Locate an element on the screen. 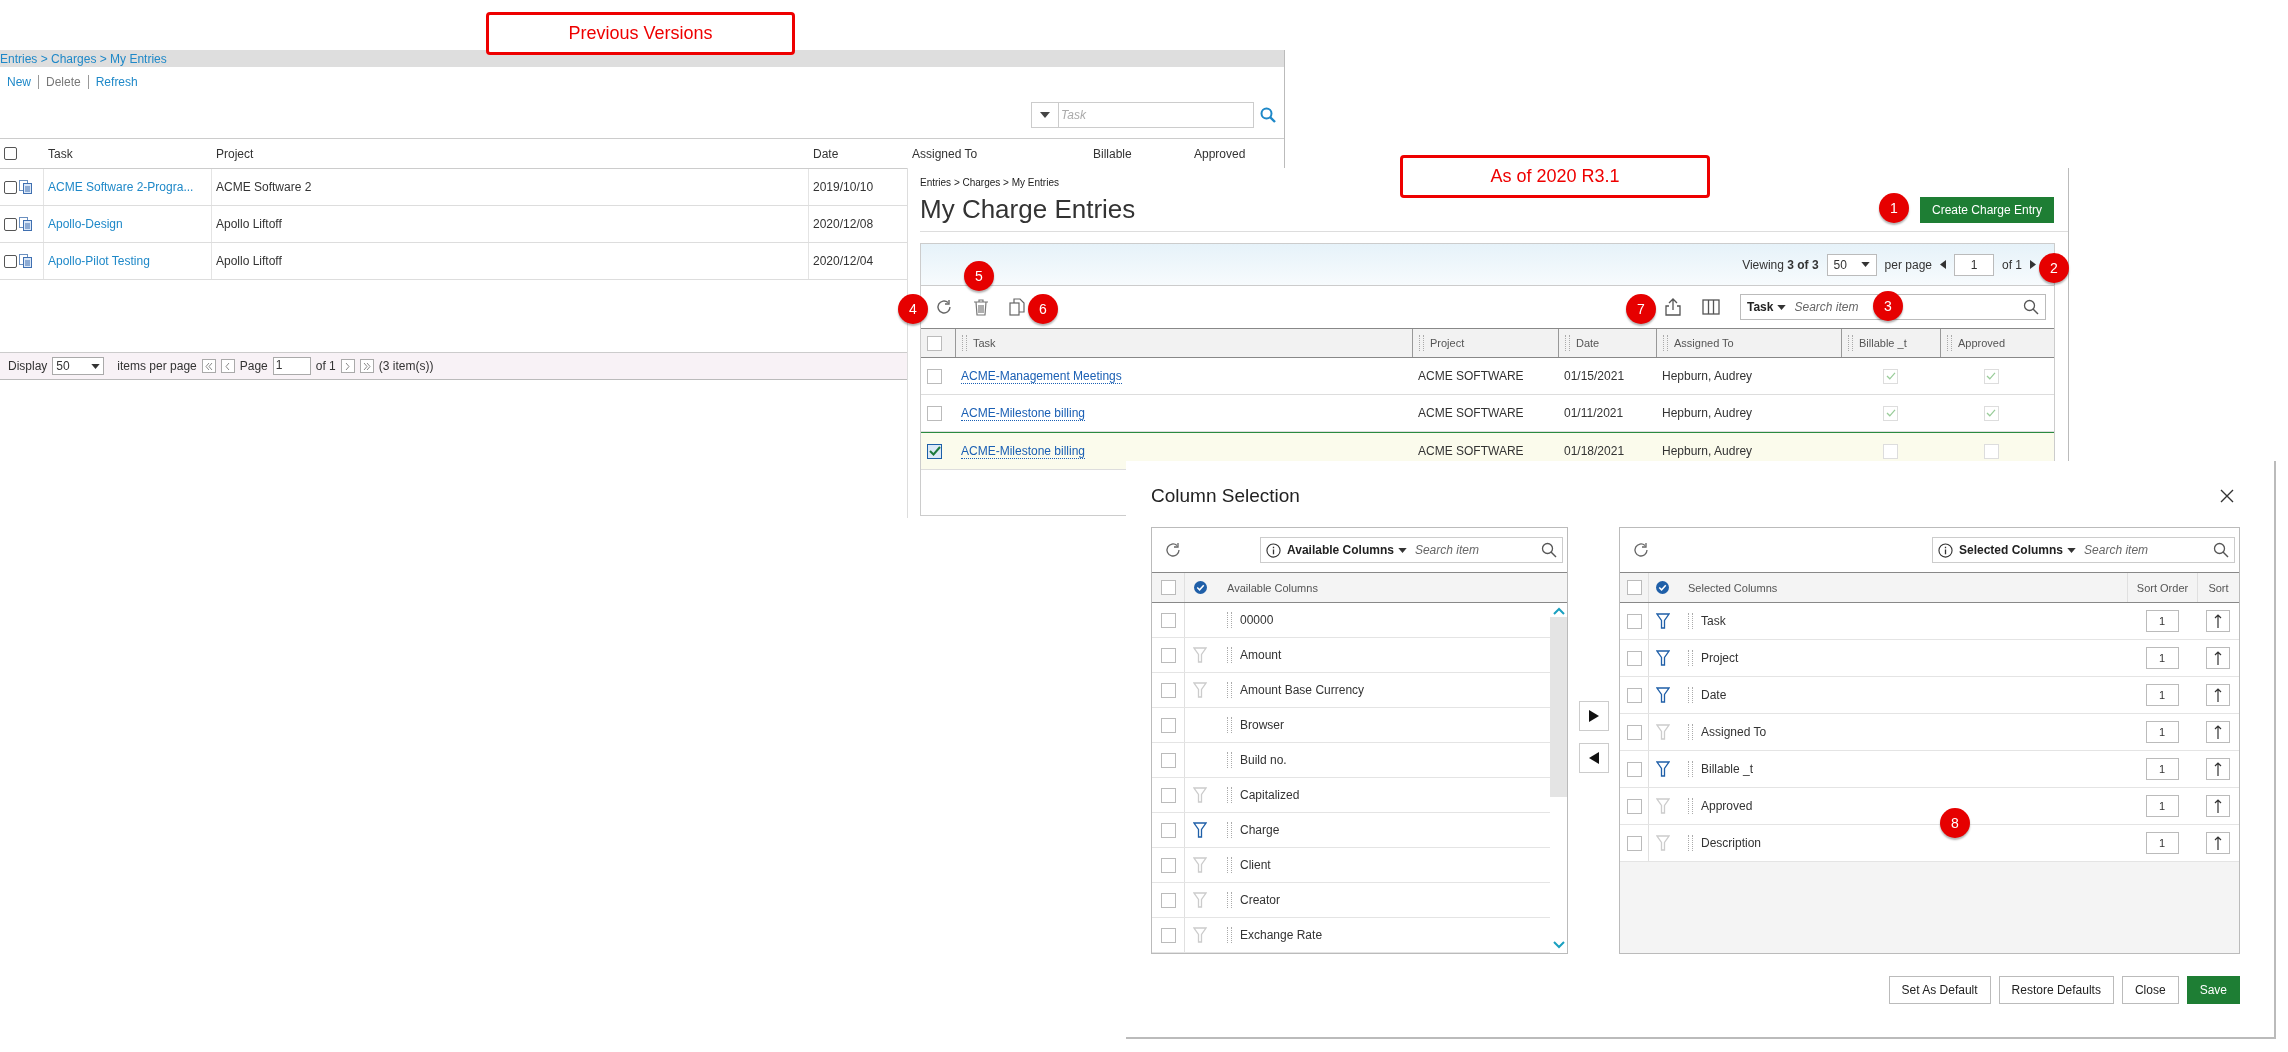  chevron-up-icon is located at coordinates (1558, 611).